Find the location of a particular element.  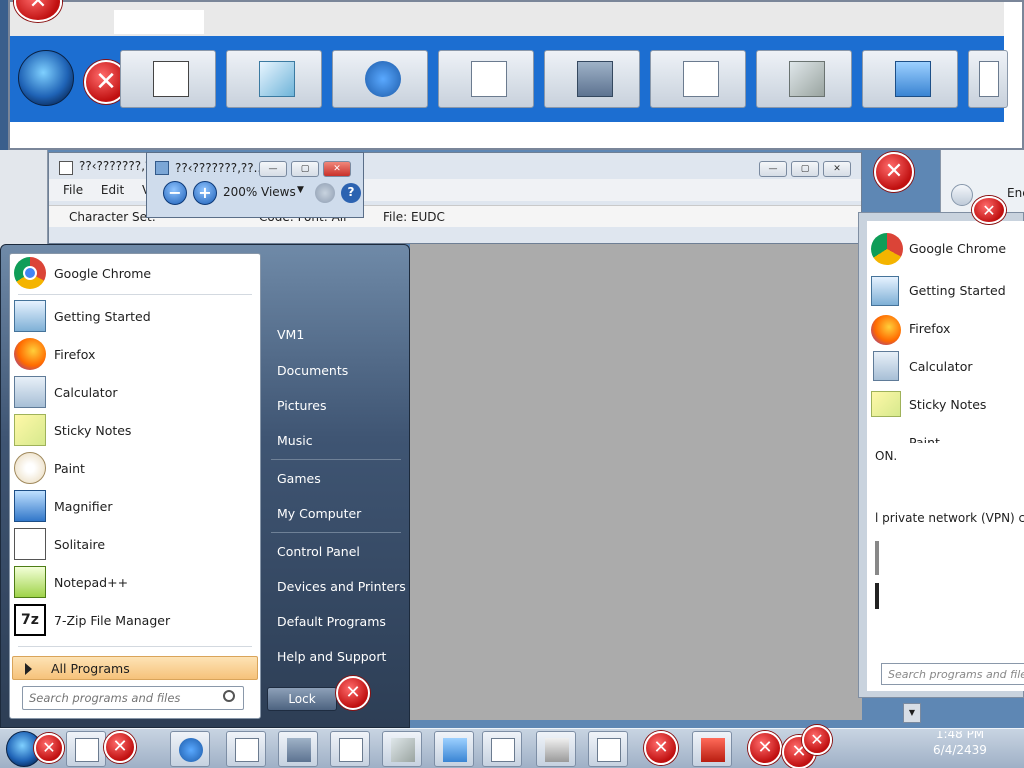

taskbar-button-presentation is located at coordinates (86, 749).